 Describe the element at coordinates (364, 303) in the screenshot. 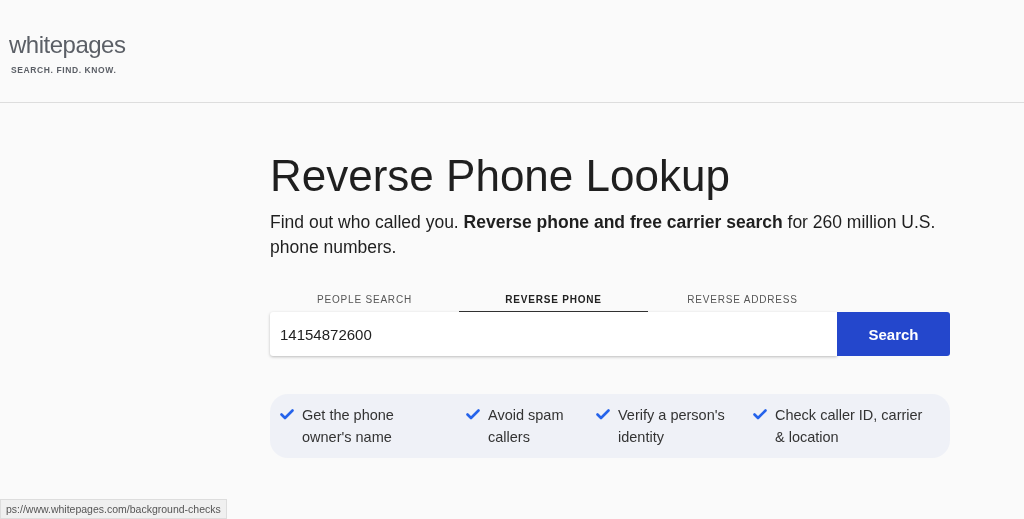

I see `search-tab: PEOPLE SEARCH` at that location.